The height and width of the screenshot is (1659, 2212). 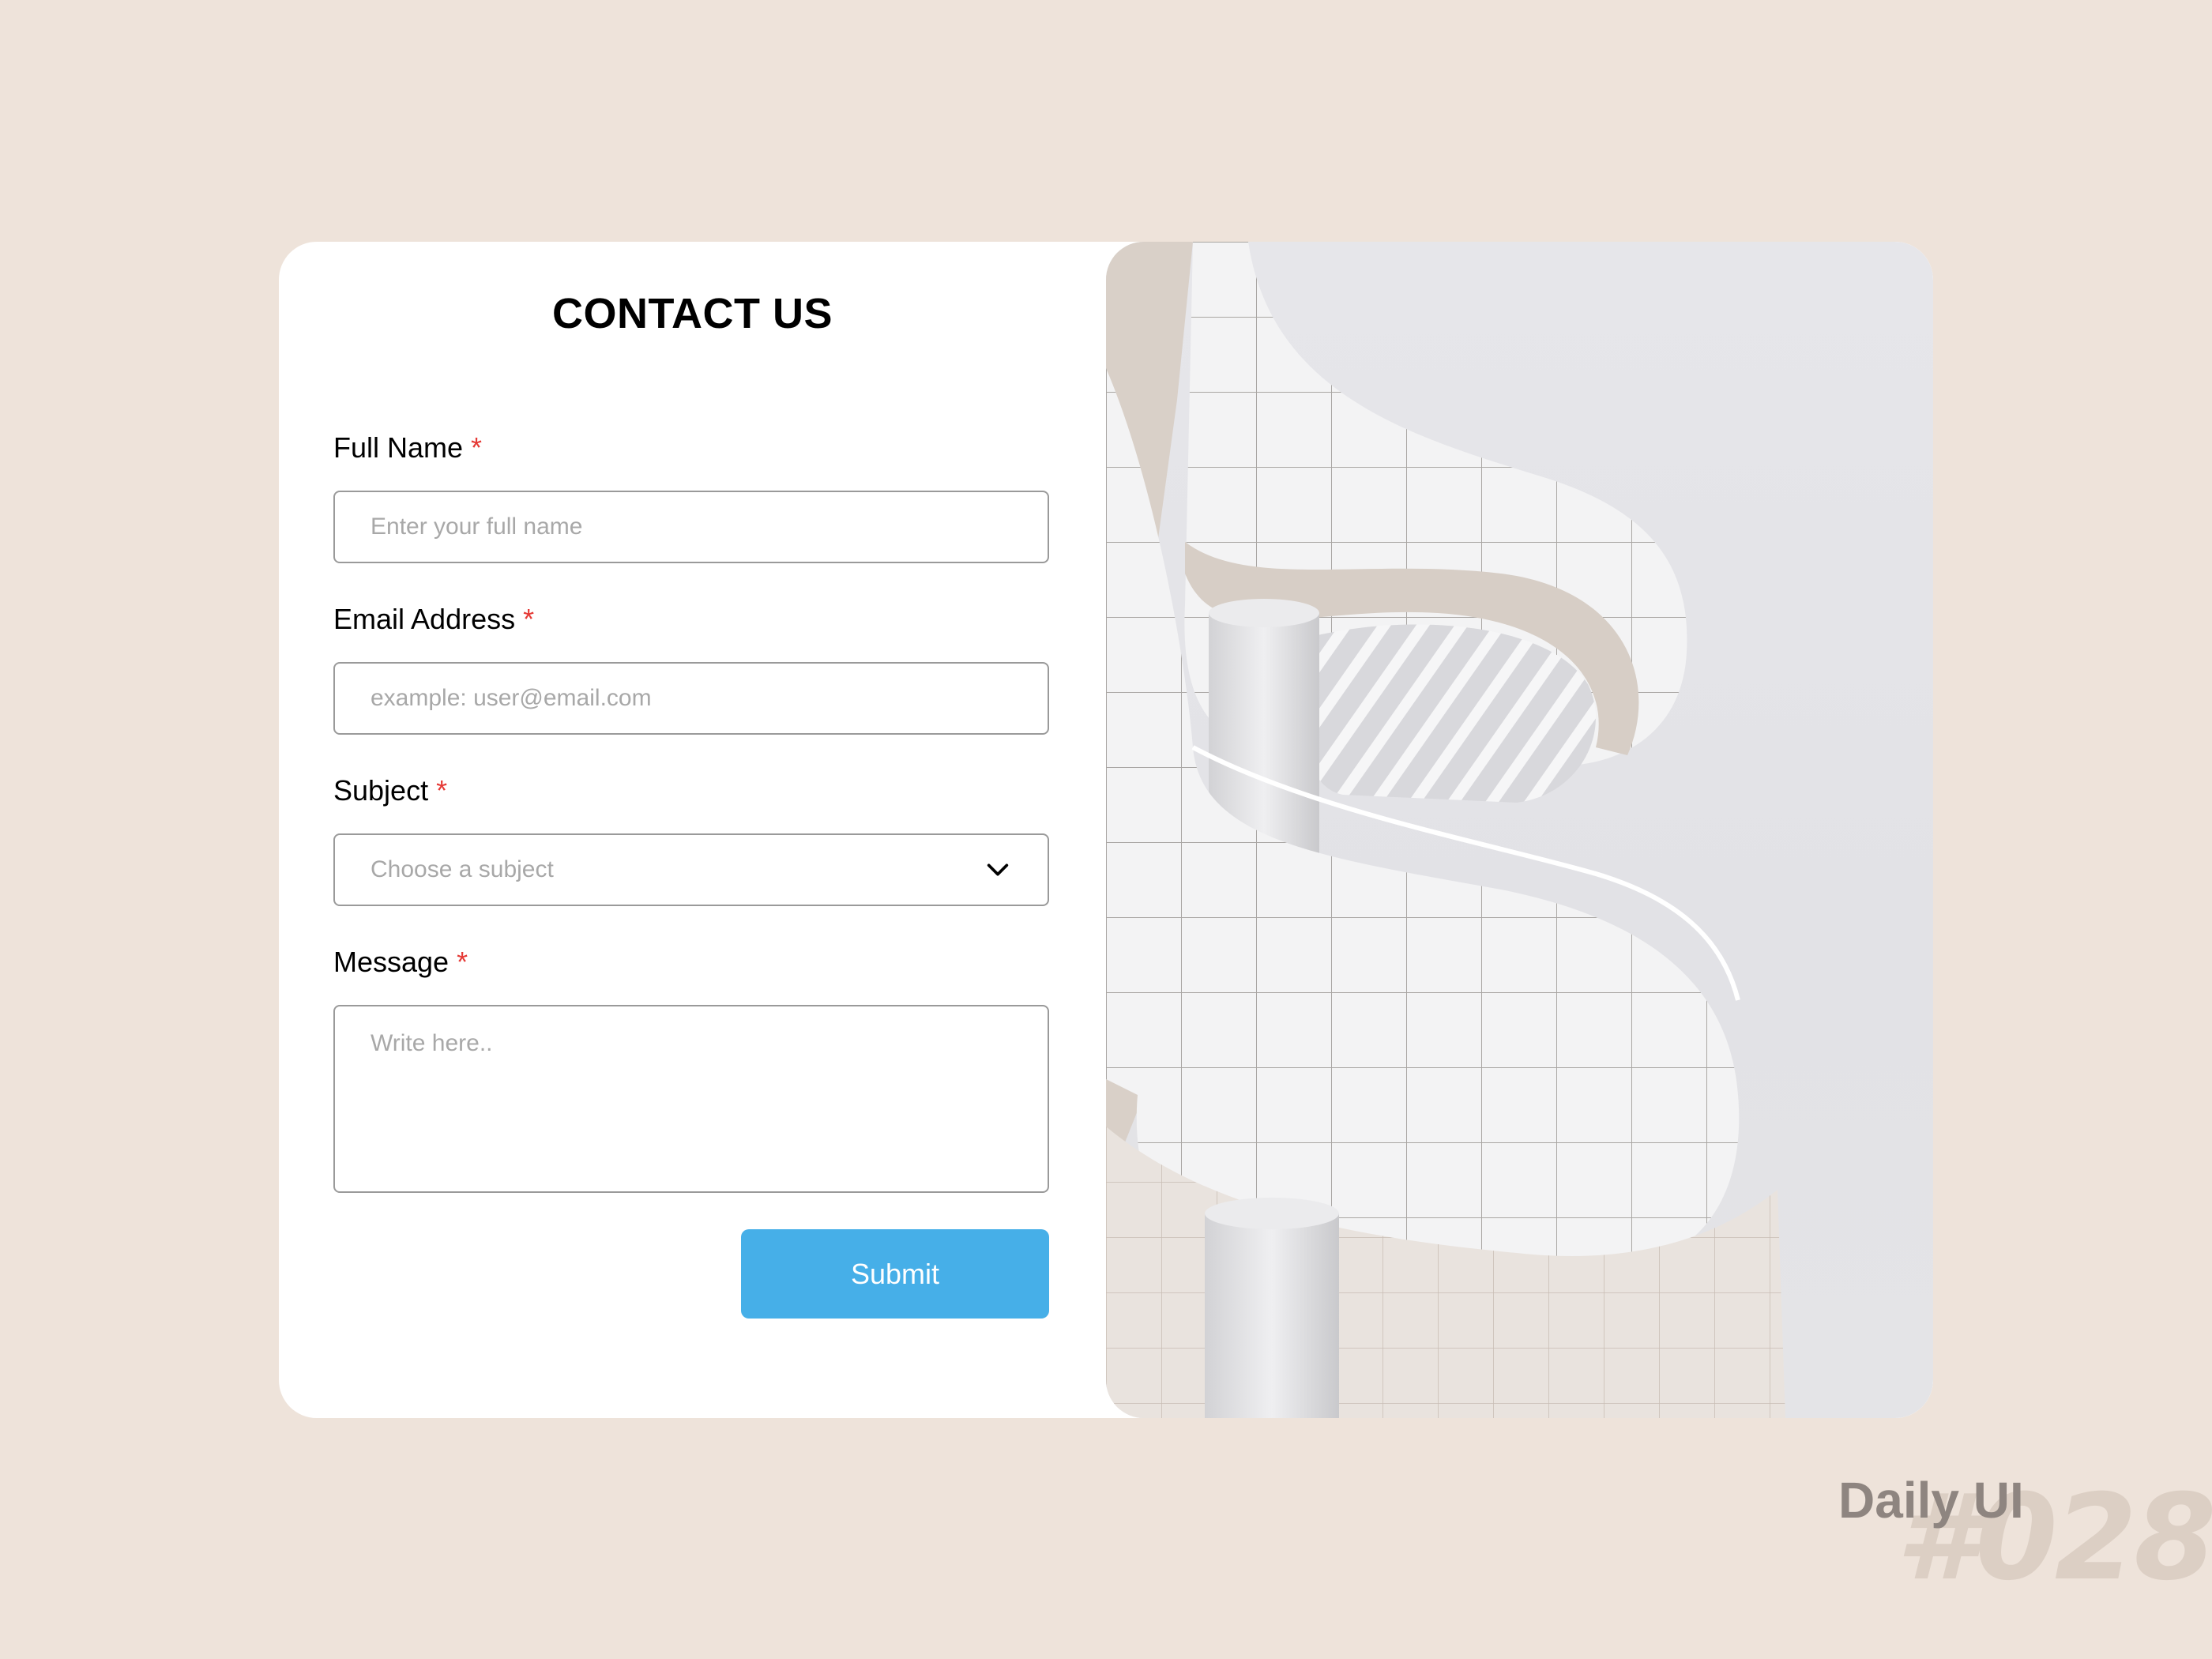 I want to click on subject-select: Choose a subject, so click(x=691, y=869).